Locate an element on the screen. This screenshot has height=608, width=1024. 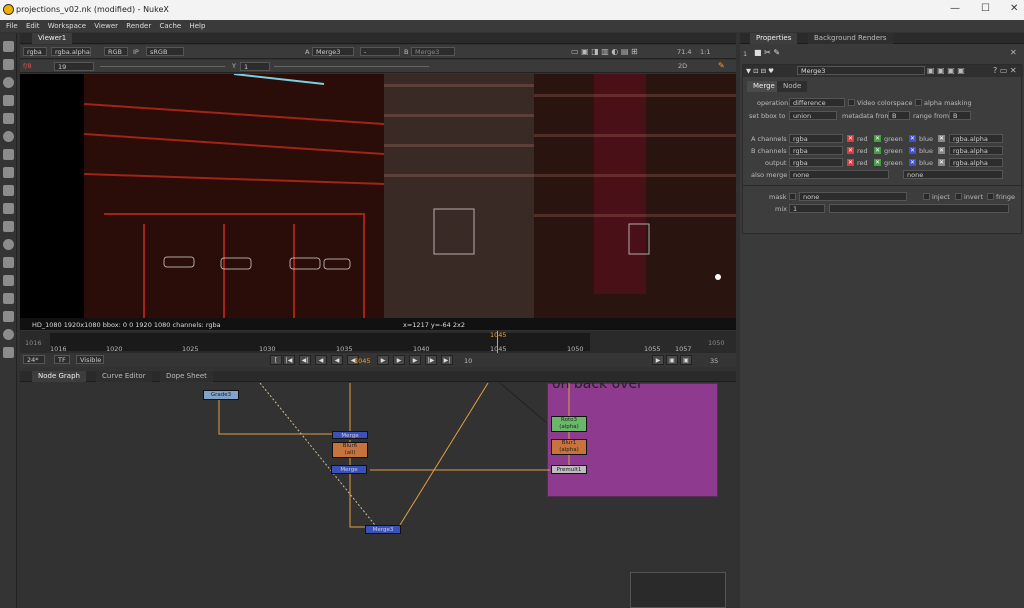
node-merge3: Merge3 is located at coordinates (383, 529).